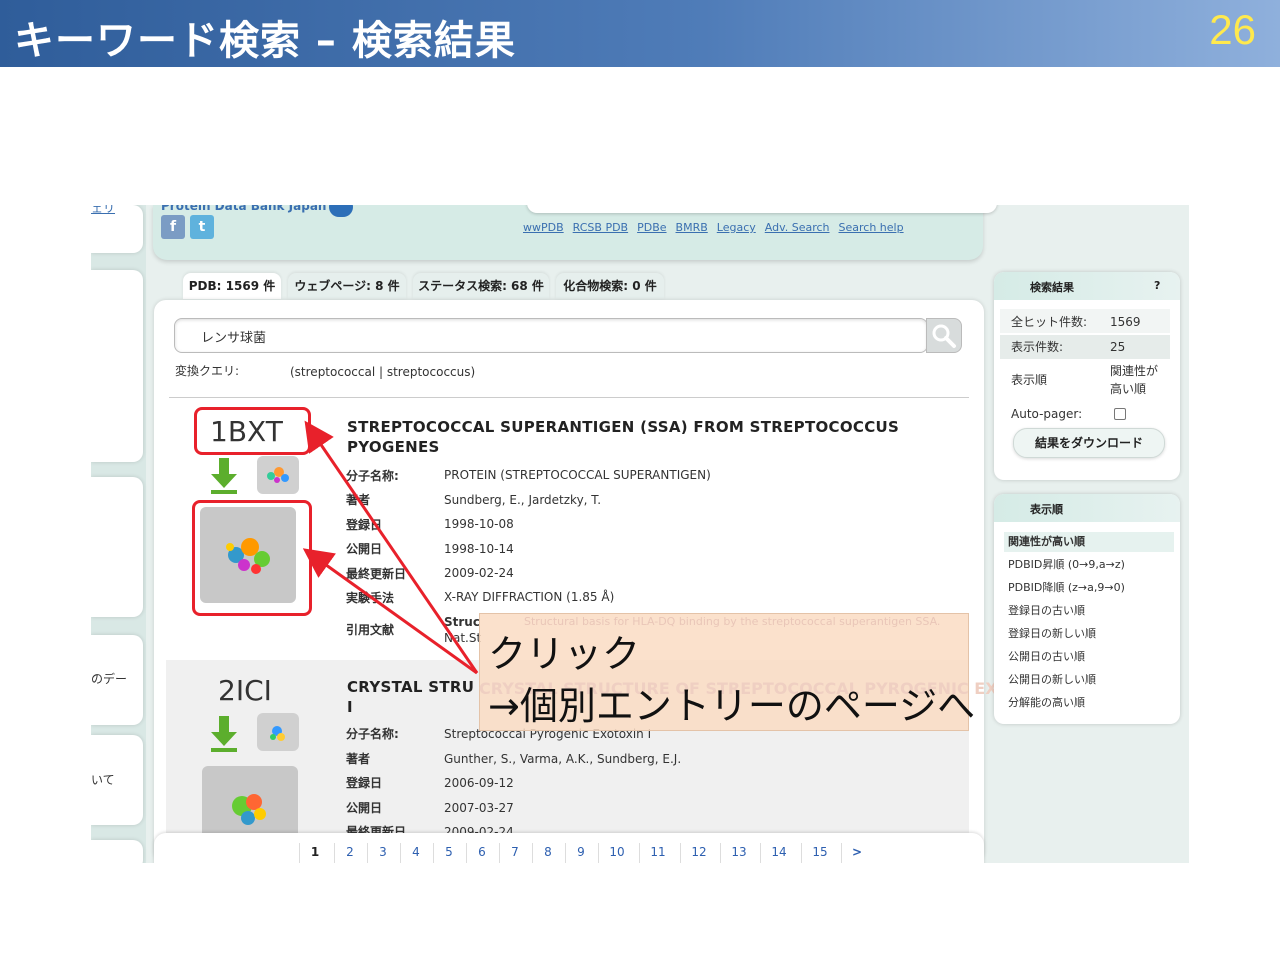  What do you see at coordinates (1066, 587) in the screenshot?
I see `sort-pdbid-desc: PDBID降順 (z→a,9→0)` at bounding box center [1066, 587].